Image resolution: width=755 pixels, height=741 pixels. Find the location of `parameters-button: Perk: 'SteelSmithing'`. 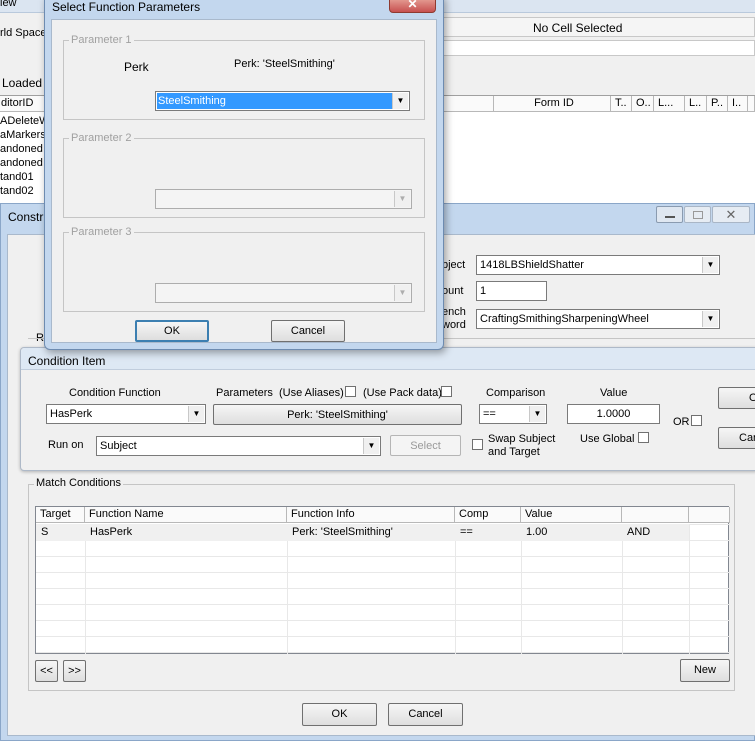

parameters-button: Perk: 'SteelSmithing' is located at coordinates (337, 414).